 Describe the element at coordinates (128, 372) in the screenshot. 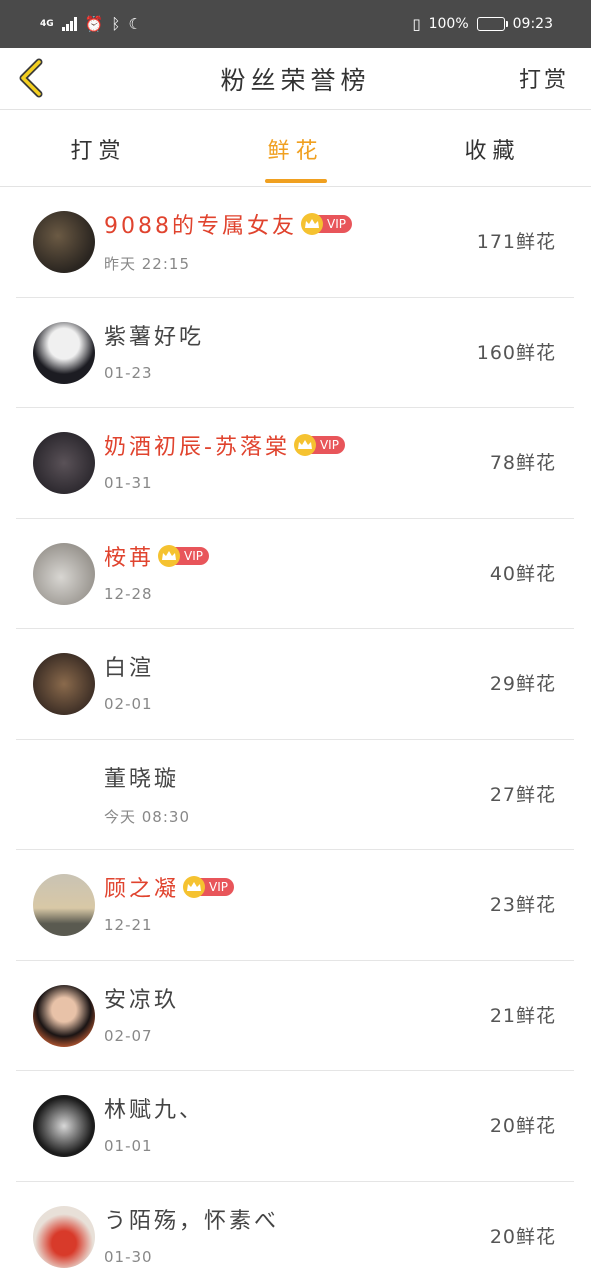

I see `timestamp: 01-23` at that location.